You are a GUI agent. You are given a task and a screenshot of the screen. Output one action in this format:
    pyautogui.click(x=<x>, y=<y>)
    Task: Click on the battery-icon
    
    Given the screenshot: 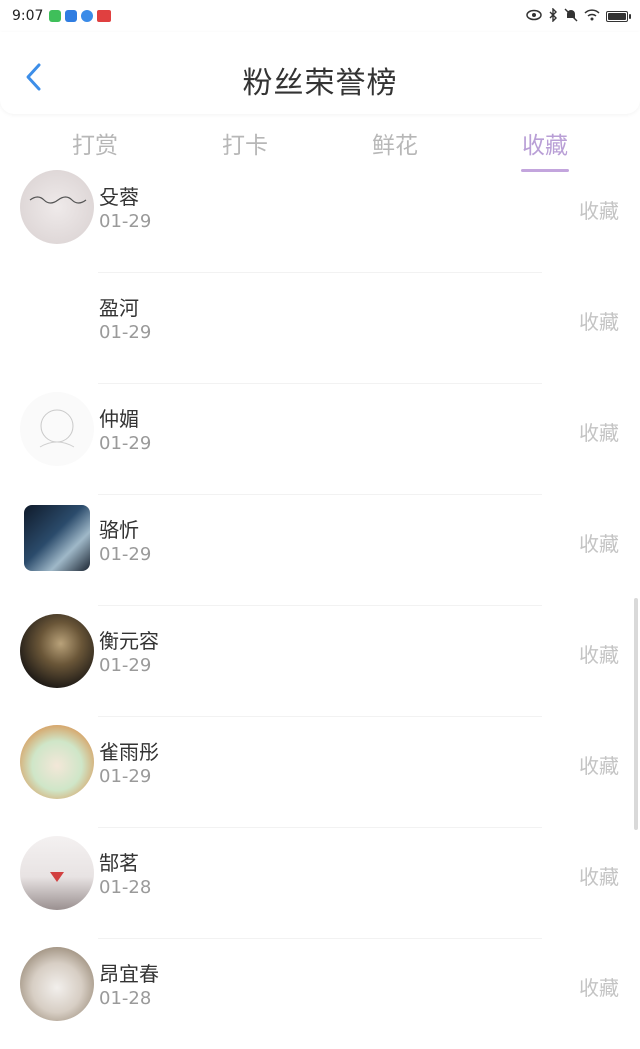 What is the action you would take?
    pyautogui.click(x=618, y=16)
    